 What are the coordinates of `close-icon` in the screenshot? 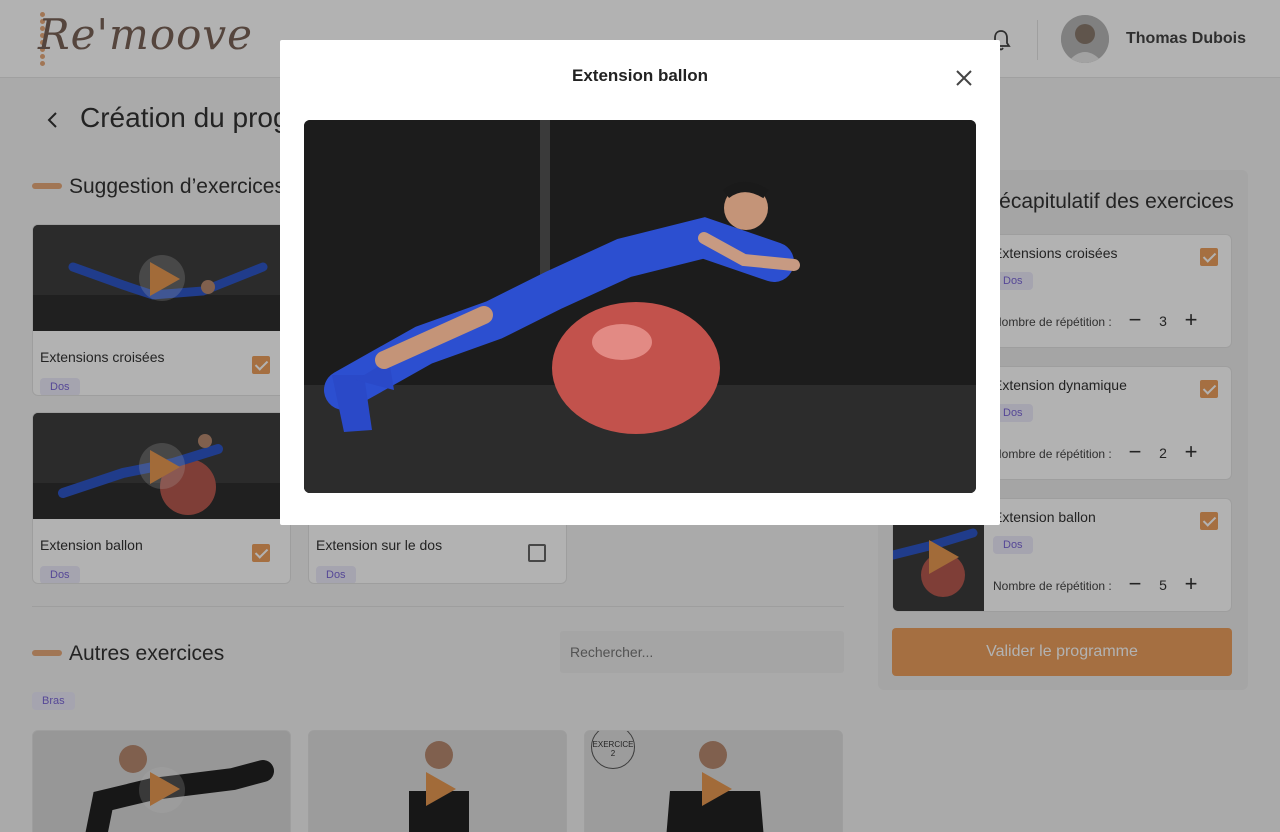 It's located at (964, 78).